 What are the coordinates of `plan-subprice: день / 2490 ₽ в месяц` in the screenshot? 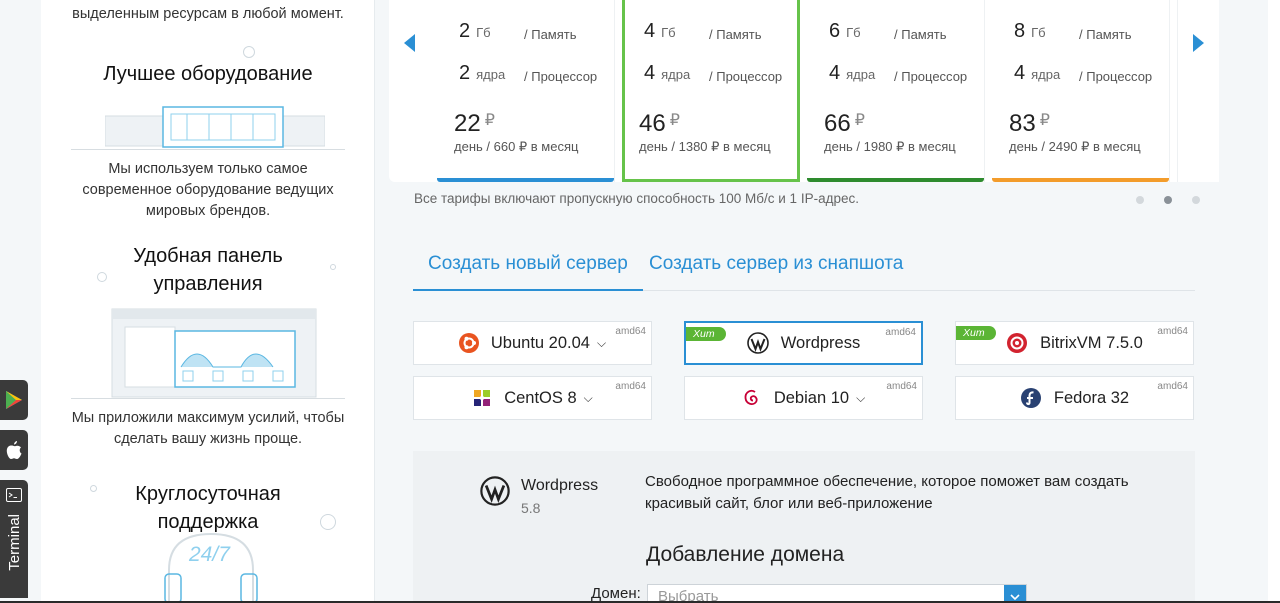 It's located at (1075, 146).